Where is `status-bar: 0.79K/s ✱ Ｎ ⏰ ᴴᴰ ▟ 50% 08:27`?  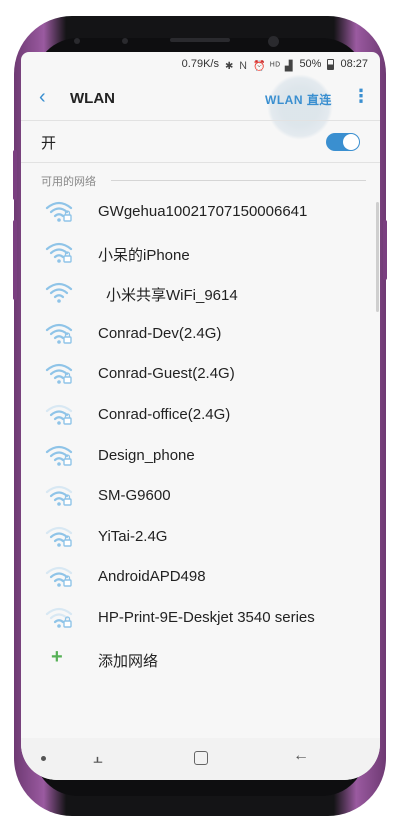
status-bar: 0.79K/s ✱ Ｎ ⏰ ᴴᴰ ▟ 50% 08:27 is located at coordinates (200, 64).